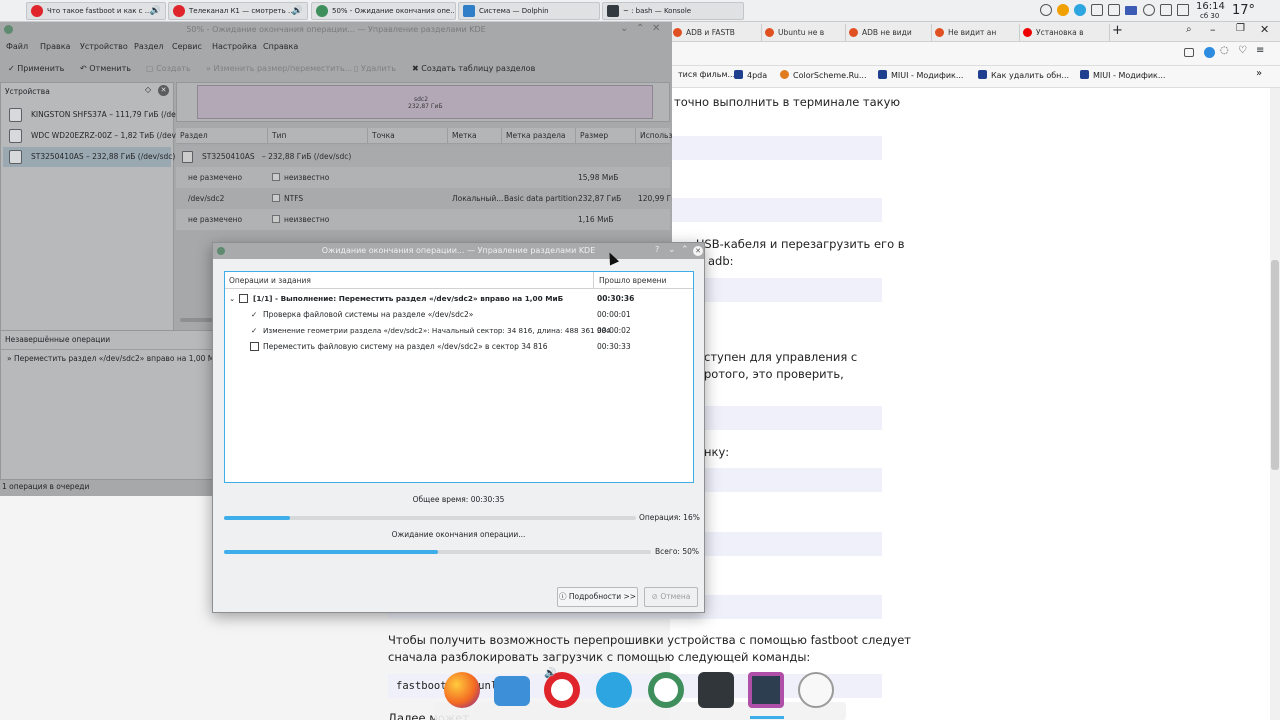 Image resolution: width=1280 pixels, height=720 pixels. I want to click on menu-icon: ≡, so click(1260, 50).